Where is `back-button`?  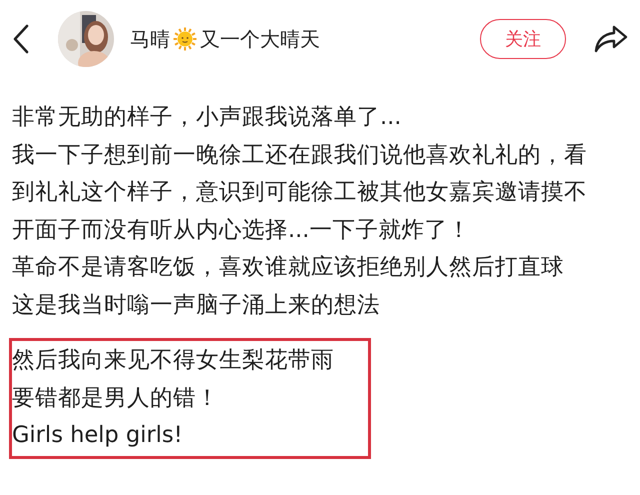 back-button is located at coordinates (21, 39).